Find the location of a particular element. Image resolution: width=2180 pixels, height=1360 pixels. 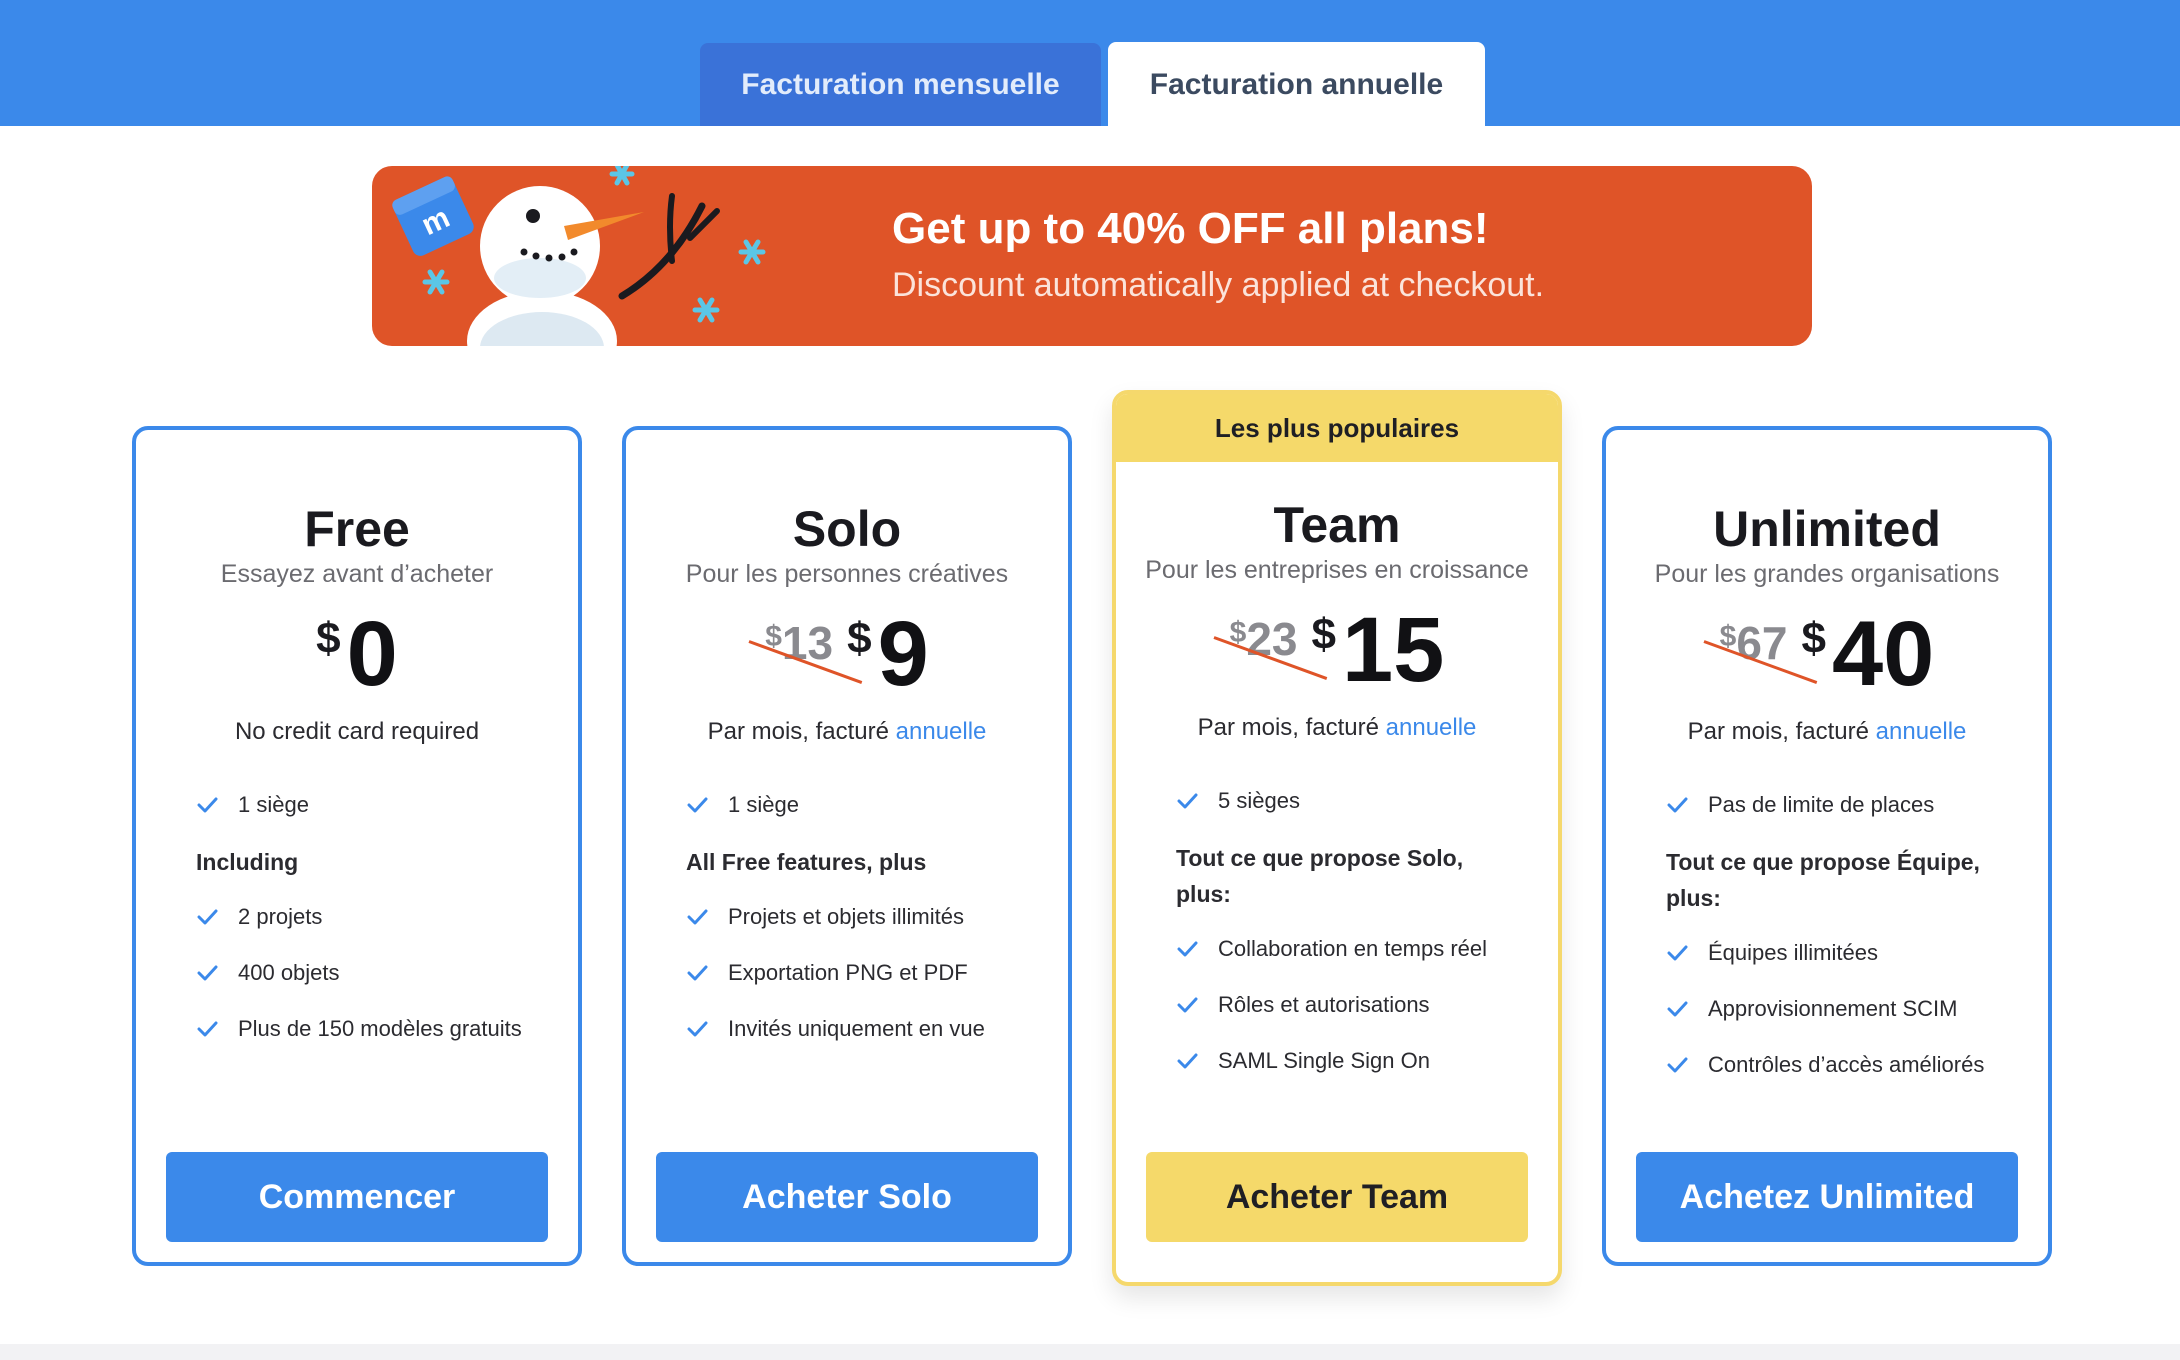

page-footer-divider is located at coordinates (1090, 1352).